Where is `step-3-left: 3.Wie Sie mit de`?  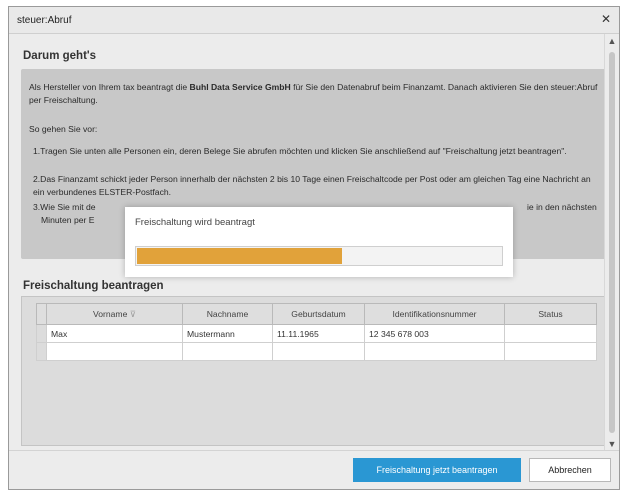
step-3-left: 3.Wie Sie mit de is located at coordinates (64, 207).